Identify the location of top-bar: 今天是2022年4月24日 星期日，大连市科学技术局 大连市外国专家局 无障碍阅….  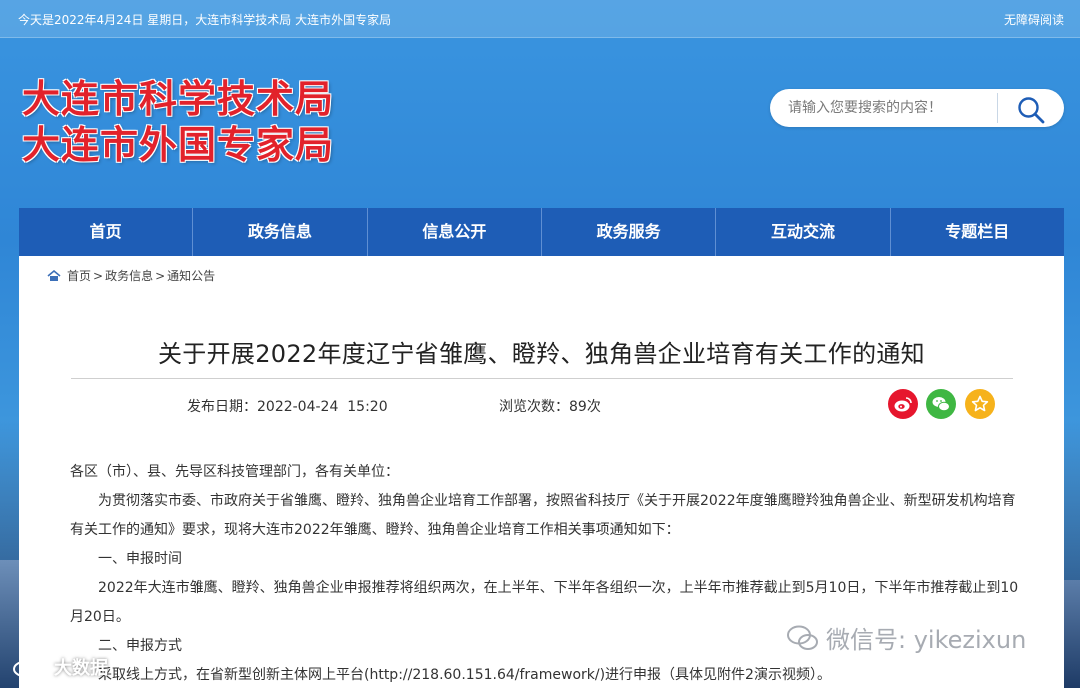
(540, 19).